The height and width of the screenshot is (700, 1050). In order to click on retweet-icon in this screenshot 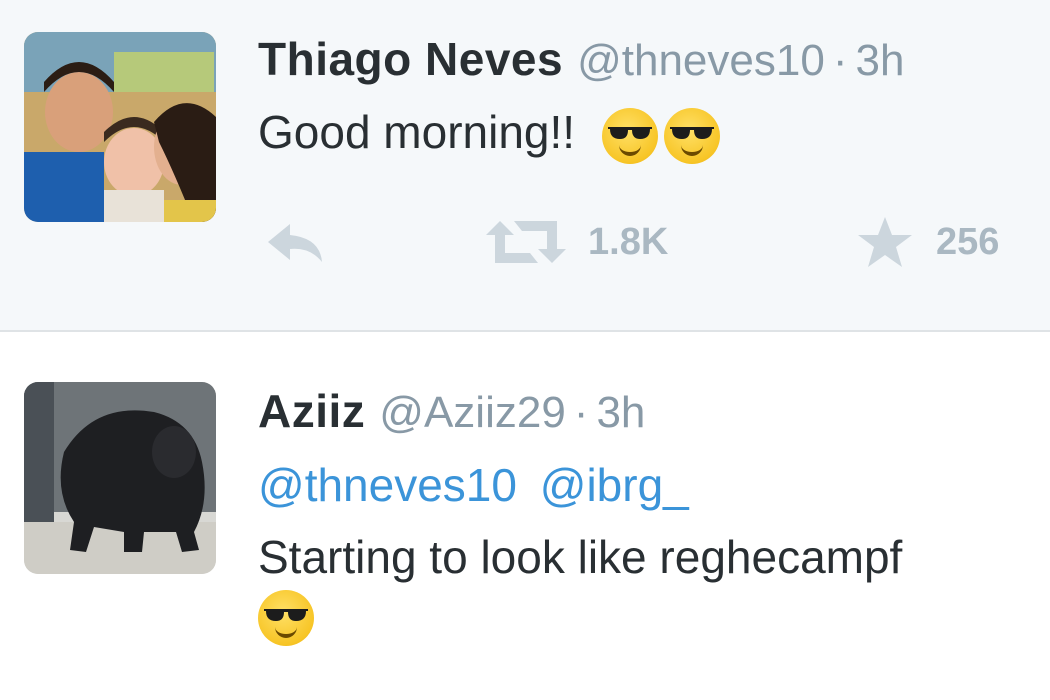, I will do `click(526, 242)`.